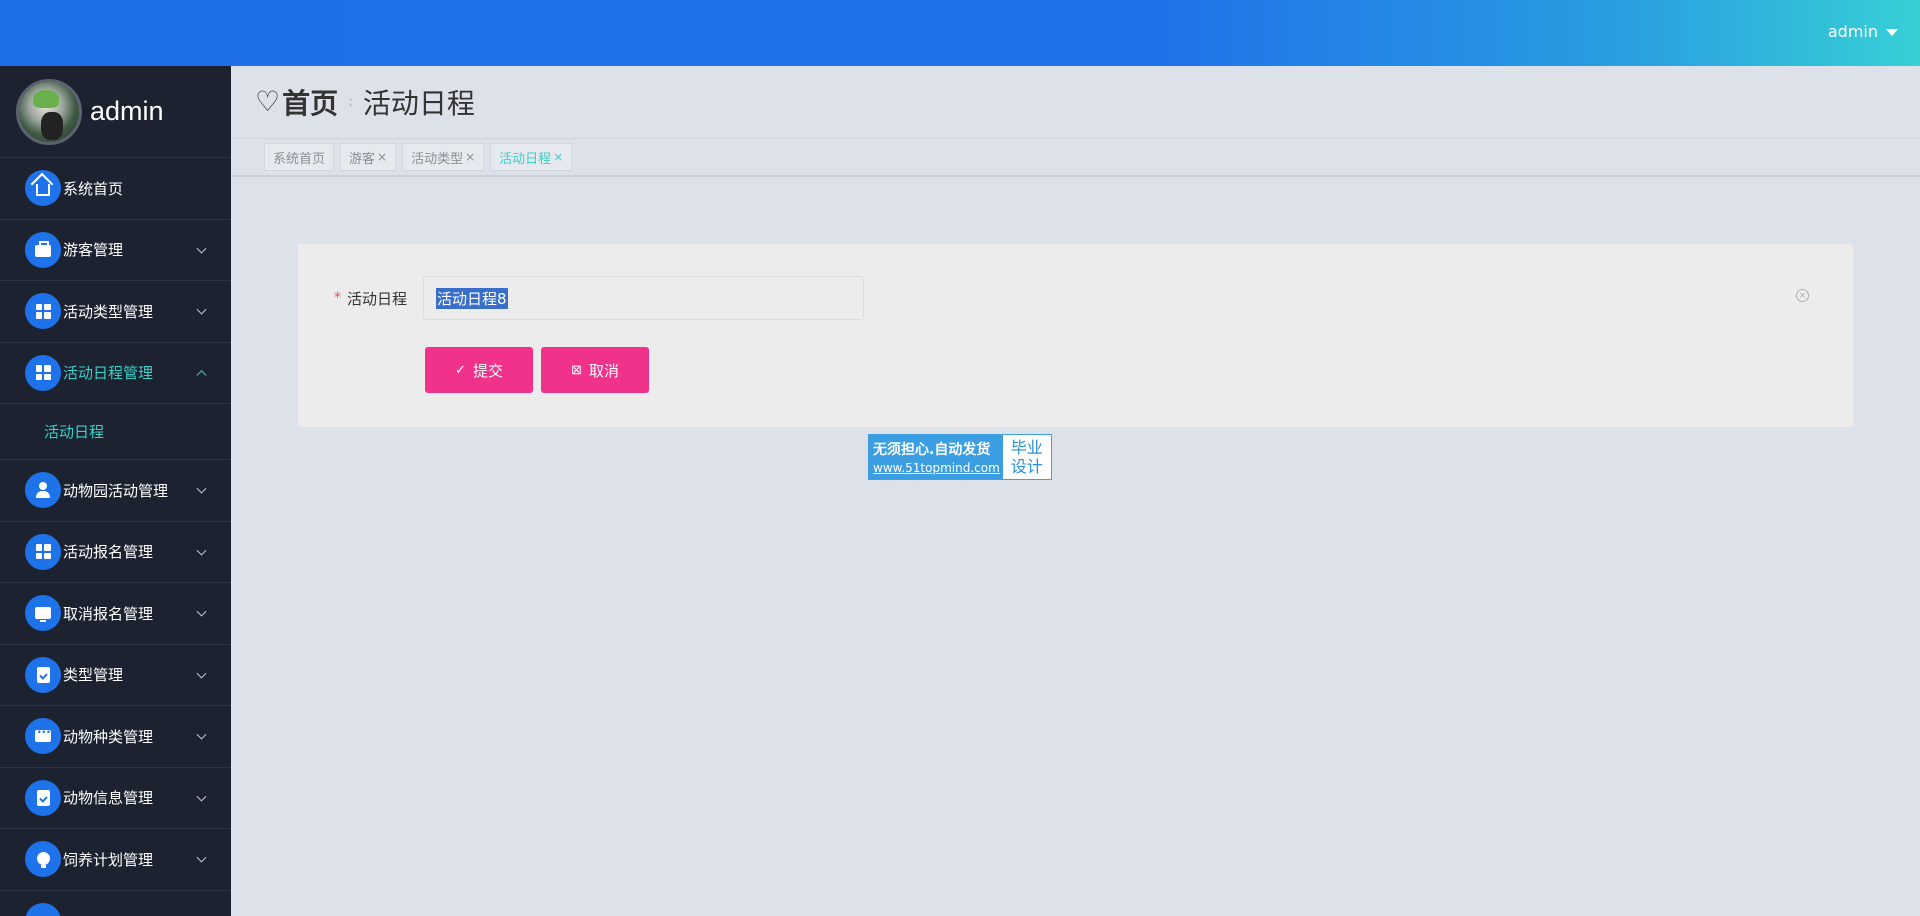  I want to click on cancel-label: 取消, so click(603, 371).